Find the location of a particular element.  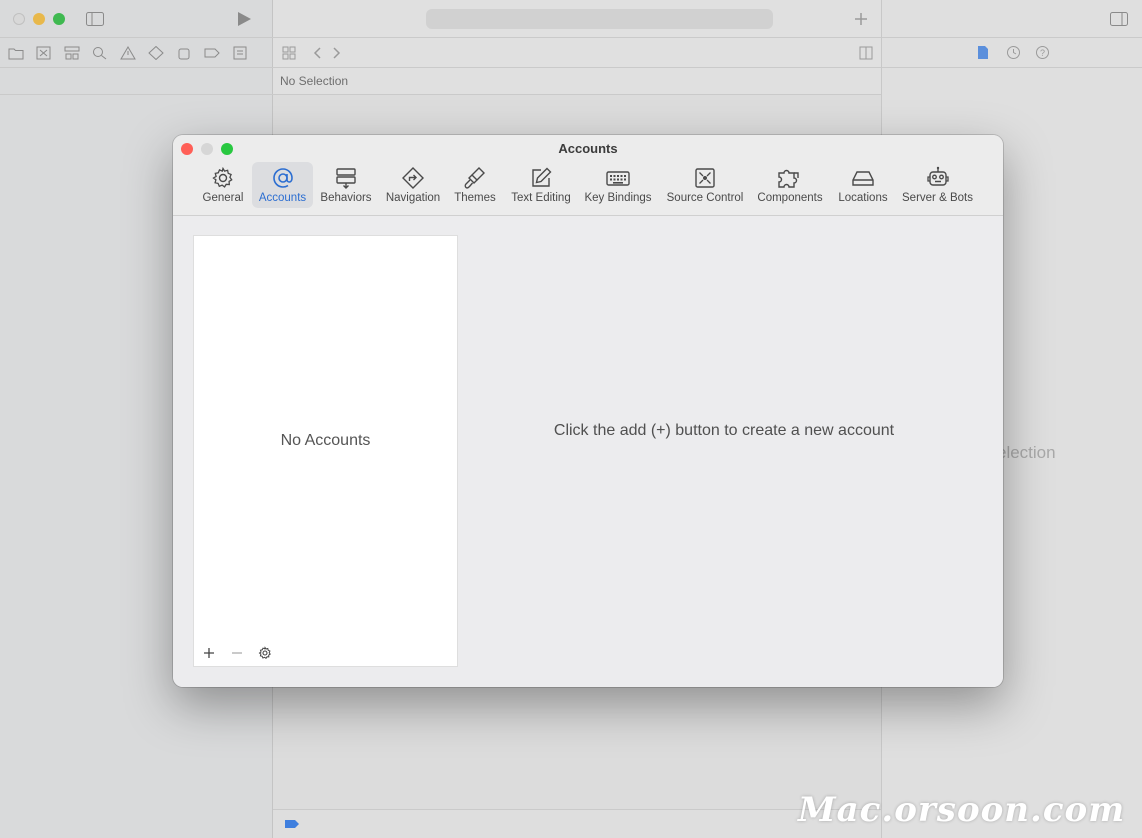

folder-icon is located at coordinates (16, 53).